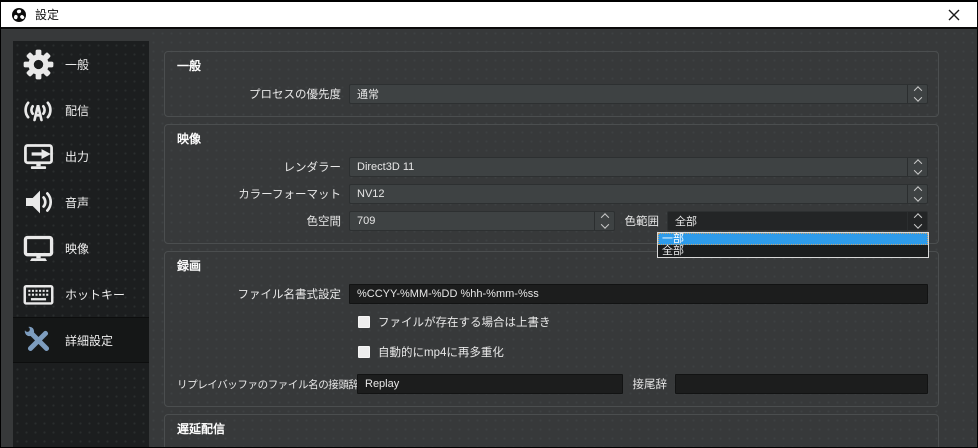 The height and width of the screenshot is (448, 978). What do you see at coordinates (189, 66) in the screenshot?
I see `group-title: 一般` at bounding box center [189, 66].